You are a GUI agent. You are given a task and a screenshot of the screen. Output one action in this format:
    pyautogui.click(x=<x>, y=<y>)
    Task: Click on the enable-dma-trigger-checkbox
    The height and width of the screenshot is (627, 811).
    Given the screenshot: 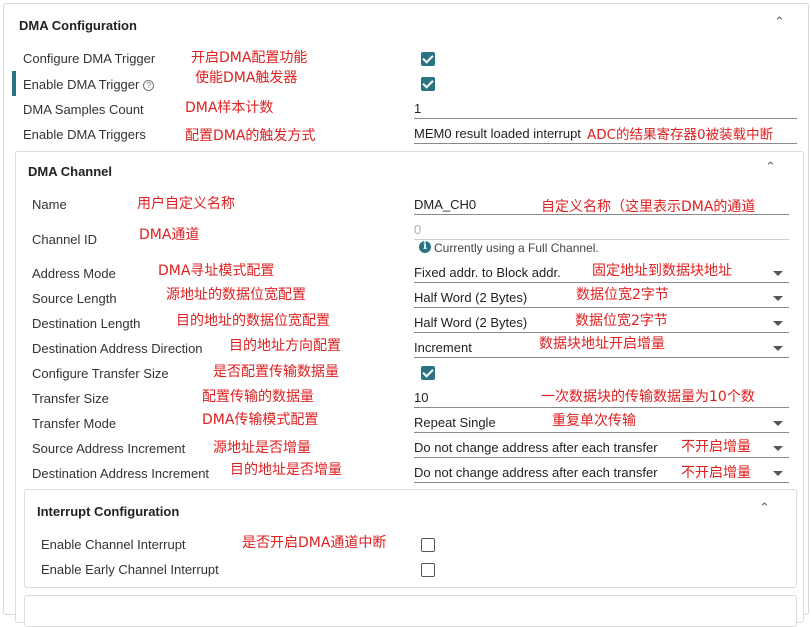 What is the action you would take?
    pyautogui.click(x=428, y=84)
    